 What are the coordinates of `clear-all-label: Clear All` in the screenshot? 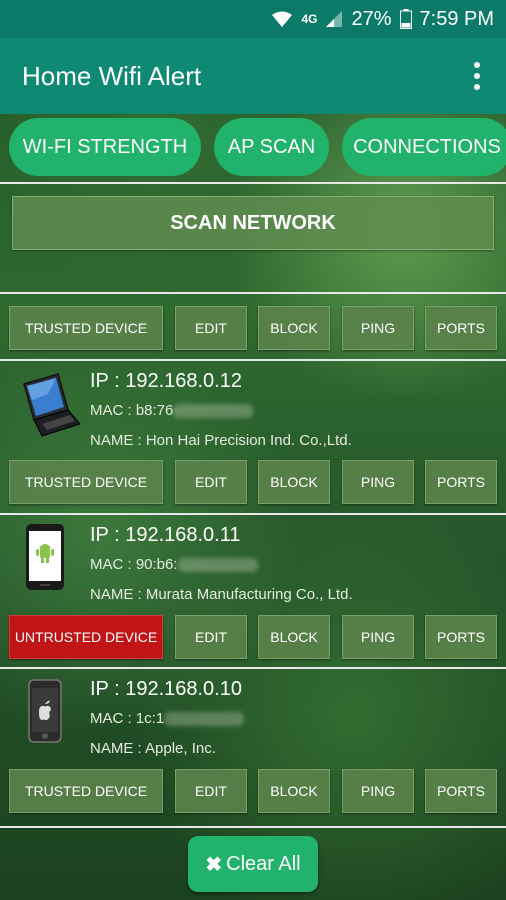 It's located at (263, 863).